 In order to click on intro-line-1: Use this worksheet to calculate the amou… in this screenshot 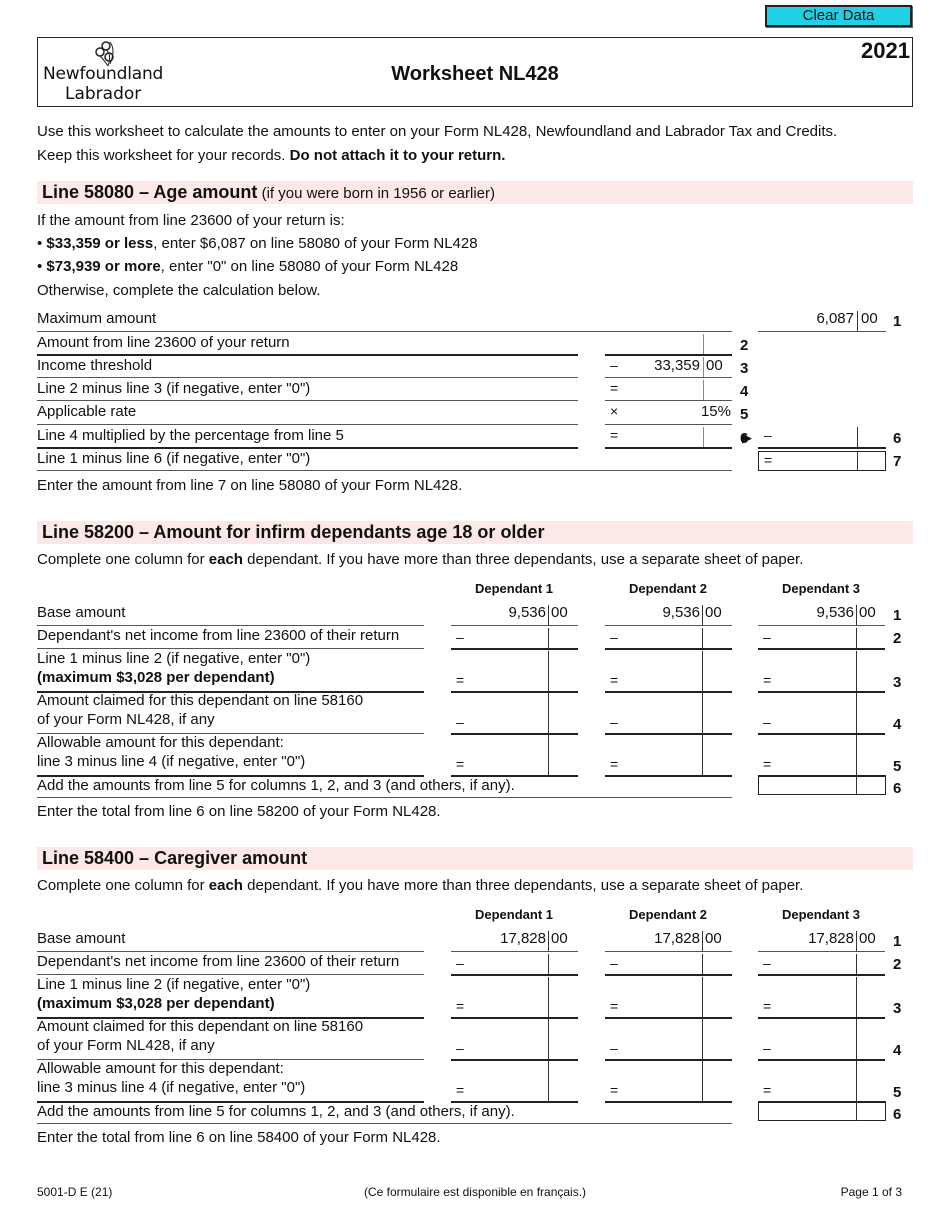, I will do `click(437, 131)`.